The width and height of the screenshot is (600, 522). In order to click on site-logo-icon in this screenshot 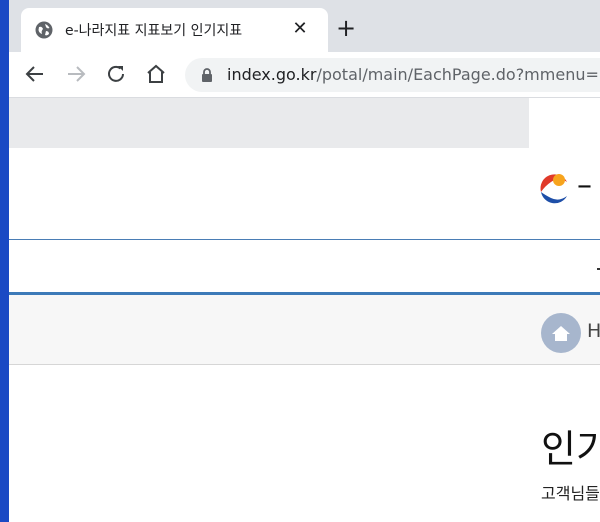, I will do `click(553, 188)`.